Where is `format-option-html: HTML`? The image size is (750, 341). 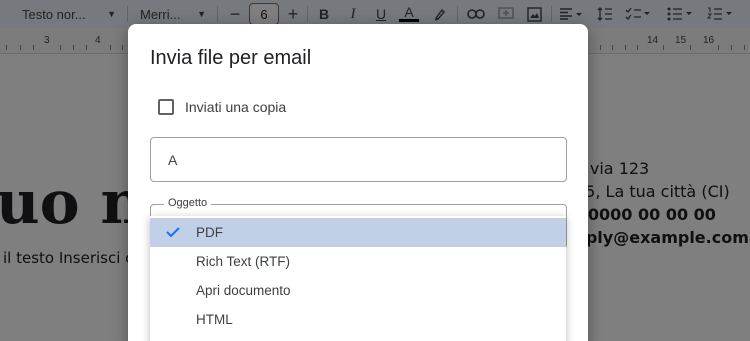 format-option-html: HTML is located at coordinates (358, 319).